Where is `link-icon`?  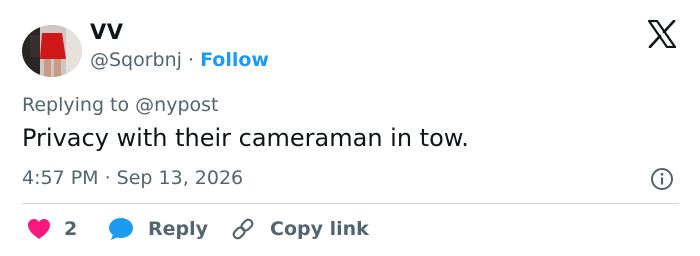 link-icon is located at coordinates (243, 229).